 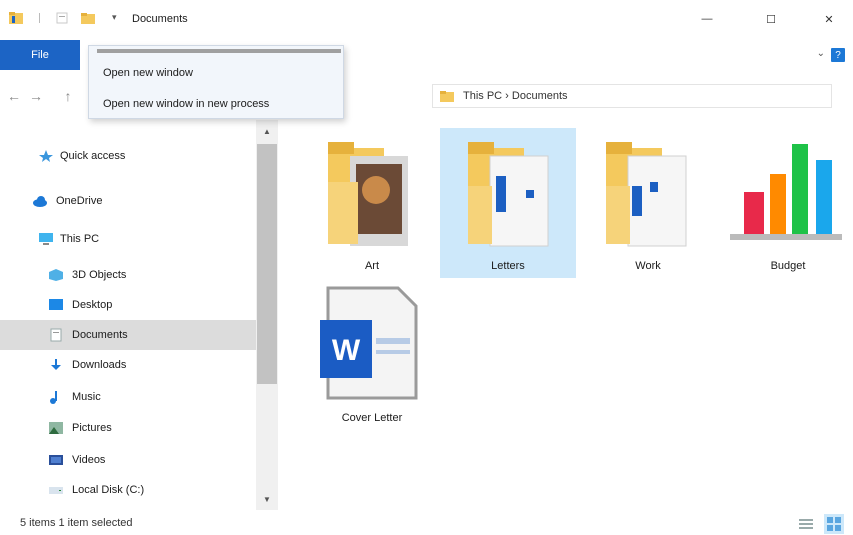 I want to click on title-bar: ▾ Documents — ☐ ✕, so click(x=426, y=20).